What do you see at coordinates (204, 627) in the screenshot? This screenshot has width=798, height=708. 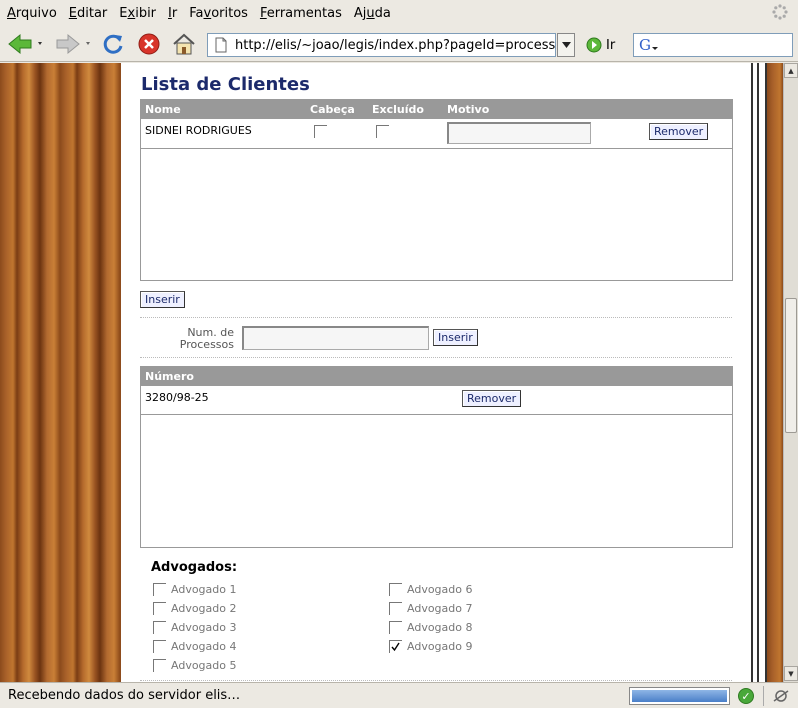 I see `advogado-label: Advogado 3` at bounding box center [204, 627].